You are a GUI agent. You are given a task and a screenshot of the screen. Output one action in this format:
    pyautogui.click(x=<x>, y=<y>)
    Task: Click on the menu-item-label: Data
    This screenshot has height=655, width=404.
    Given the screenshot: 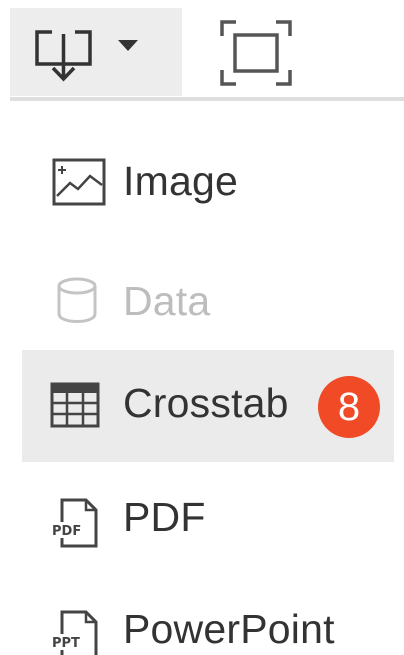 What is the action you would take?
    pyautogui.click(x=167, y=301)
    